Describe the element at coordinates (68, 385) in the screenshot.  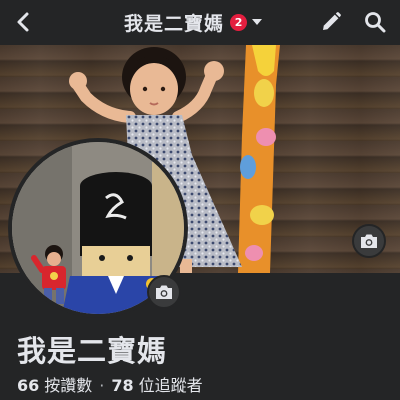
I see `likes-label: 按讚數` at that location.